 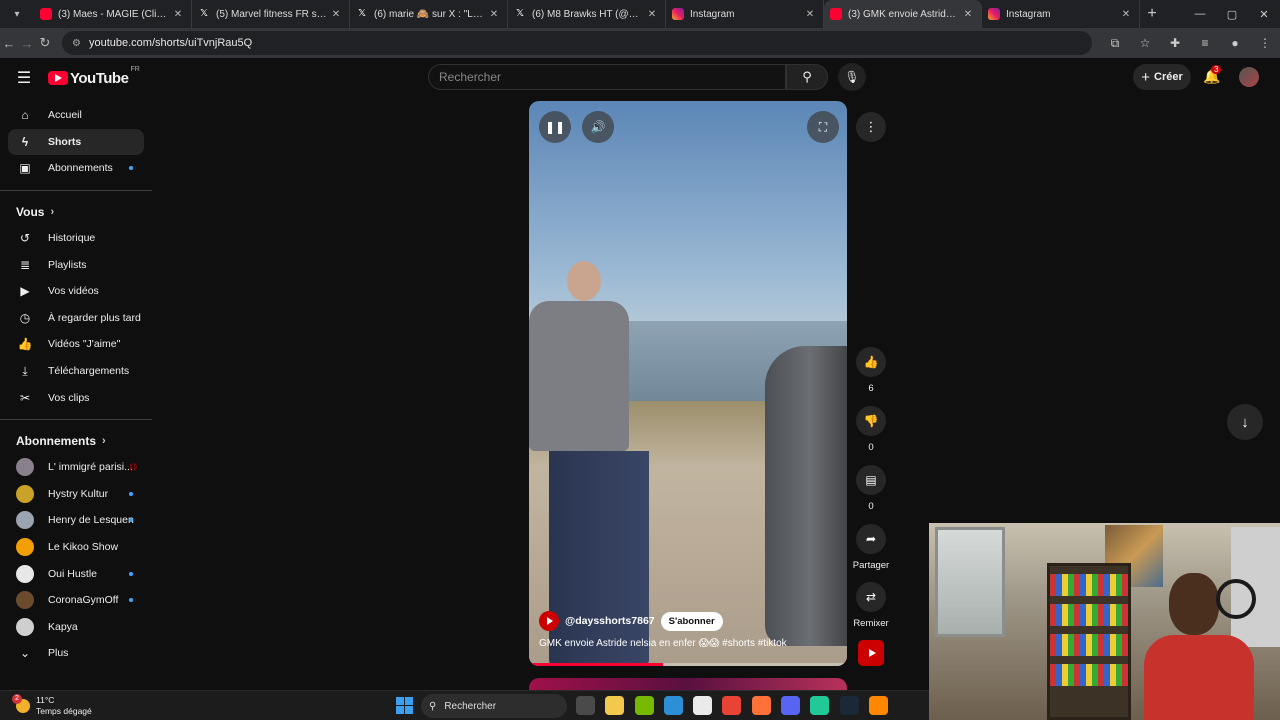 What do you see at coordinates (76, 291) in the screenshot?
I see `sidebar-item: ▶ Vos vidéos` at bounding box center [76, 291].